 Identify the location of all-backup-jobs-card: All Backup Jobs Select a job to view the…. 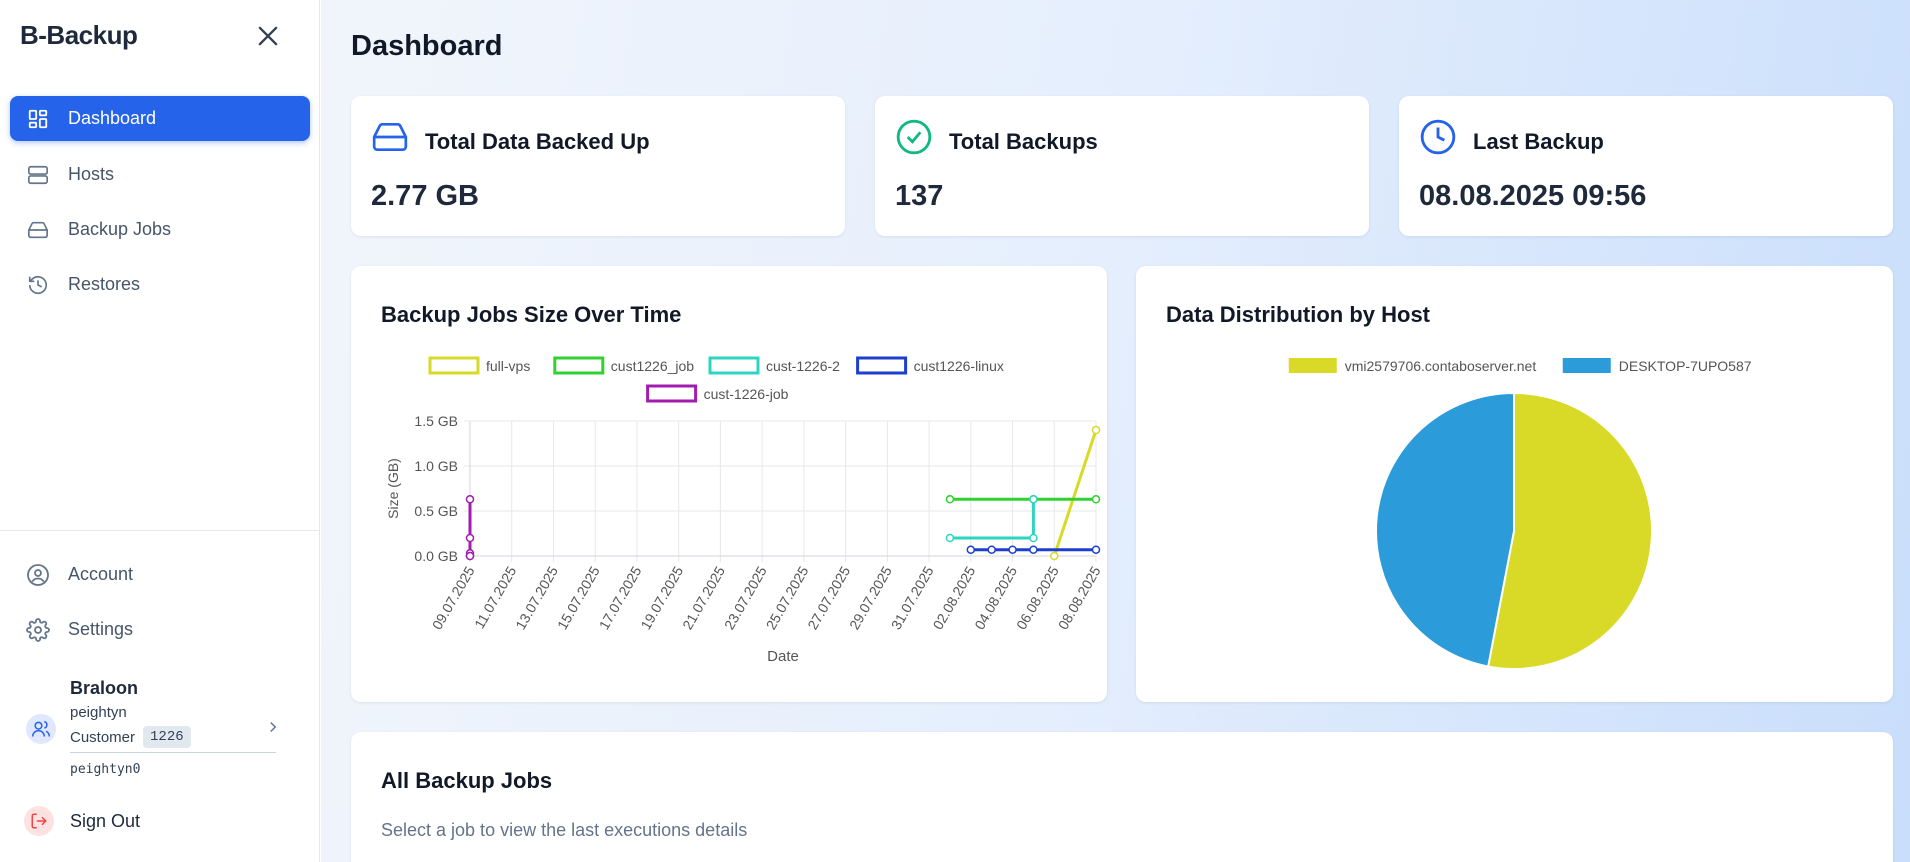
(1122, 797).